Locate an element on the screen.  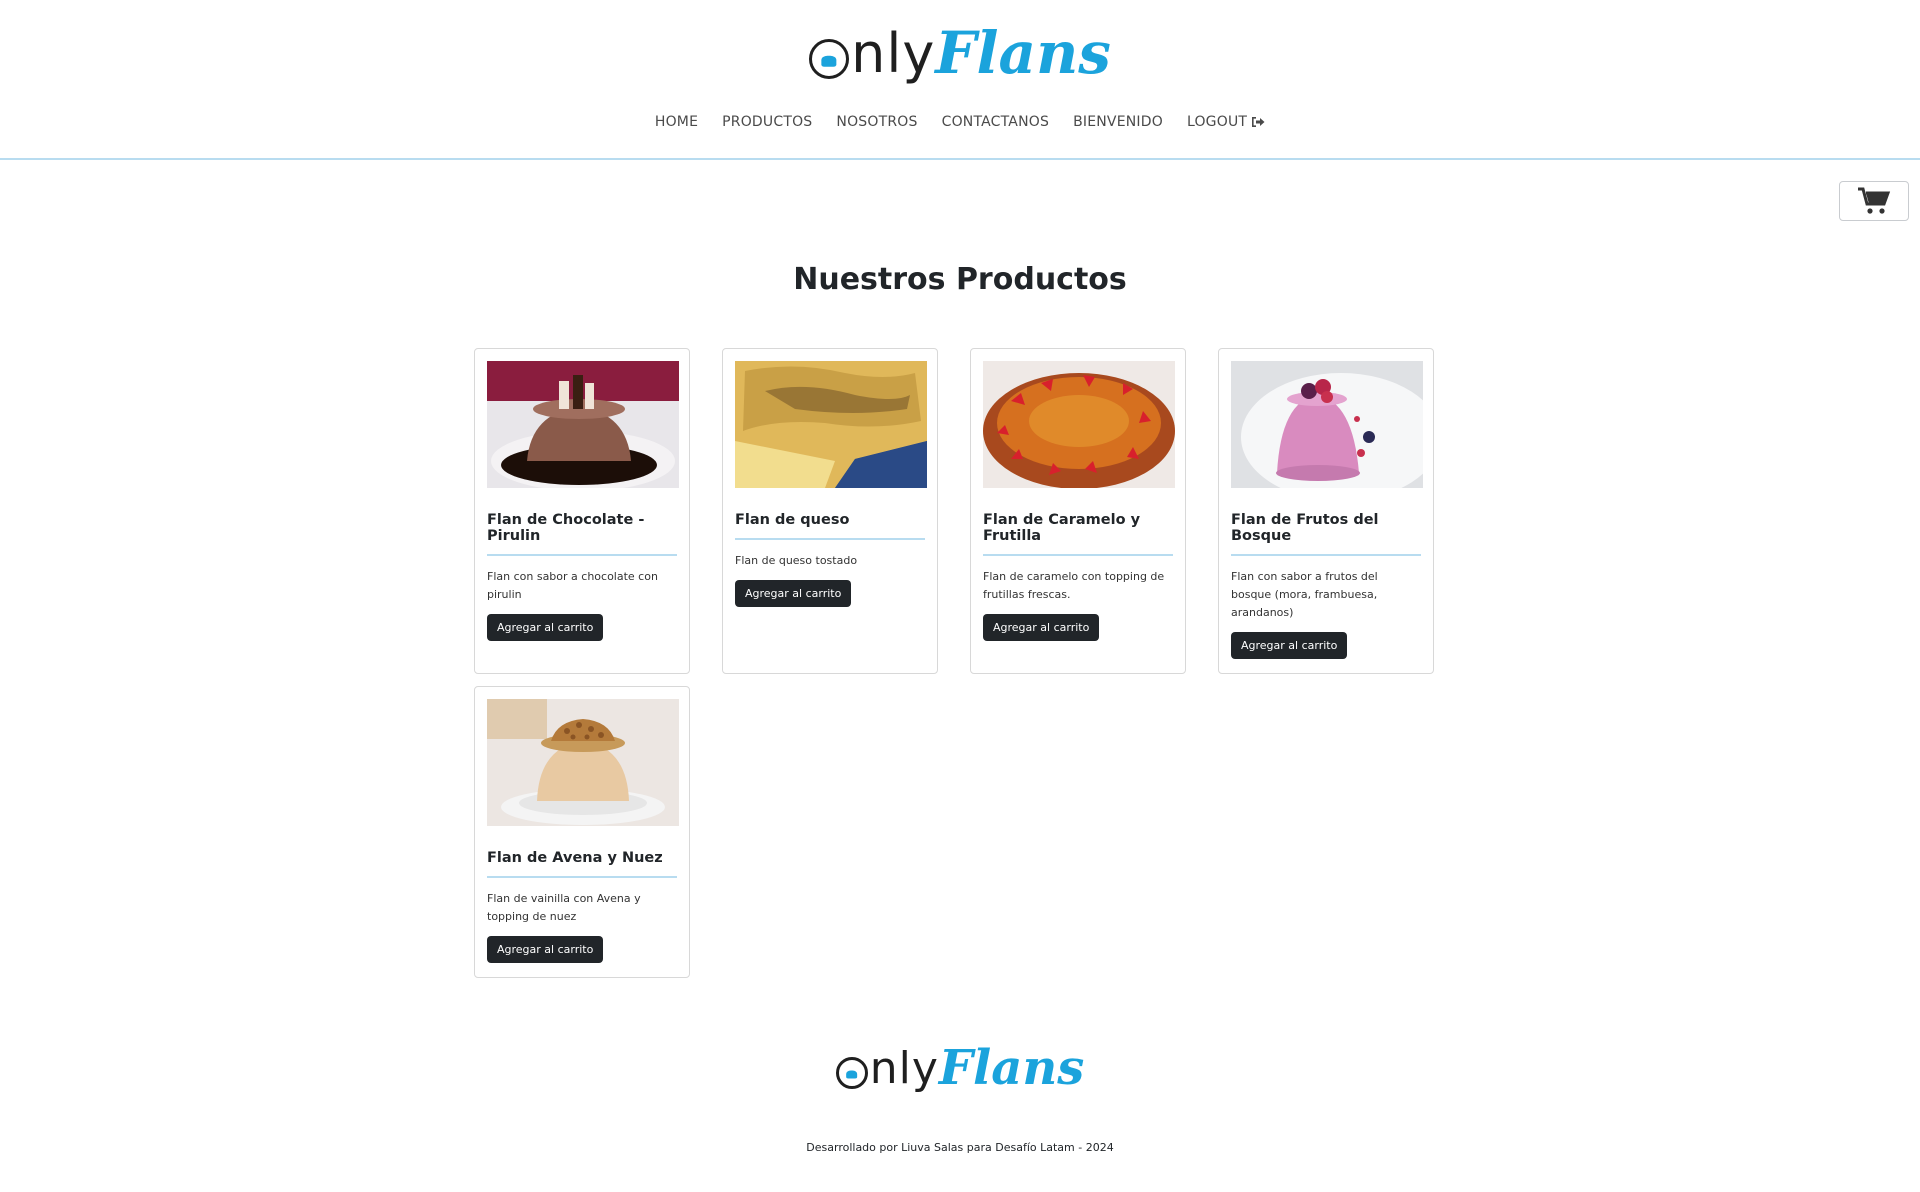
product-image-oat-nut-flan is located at coordinates (583, 762).